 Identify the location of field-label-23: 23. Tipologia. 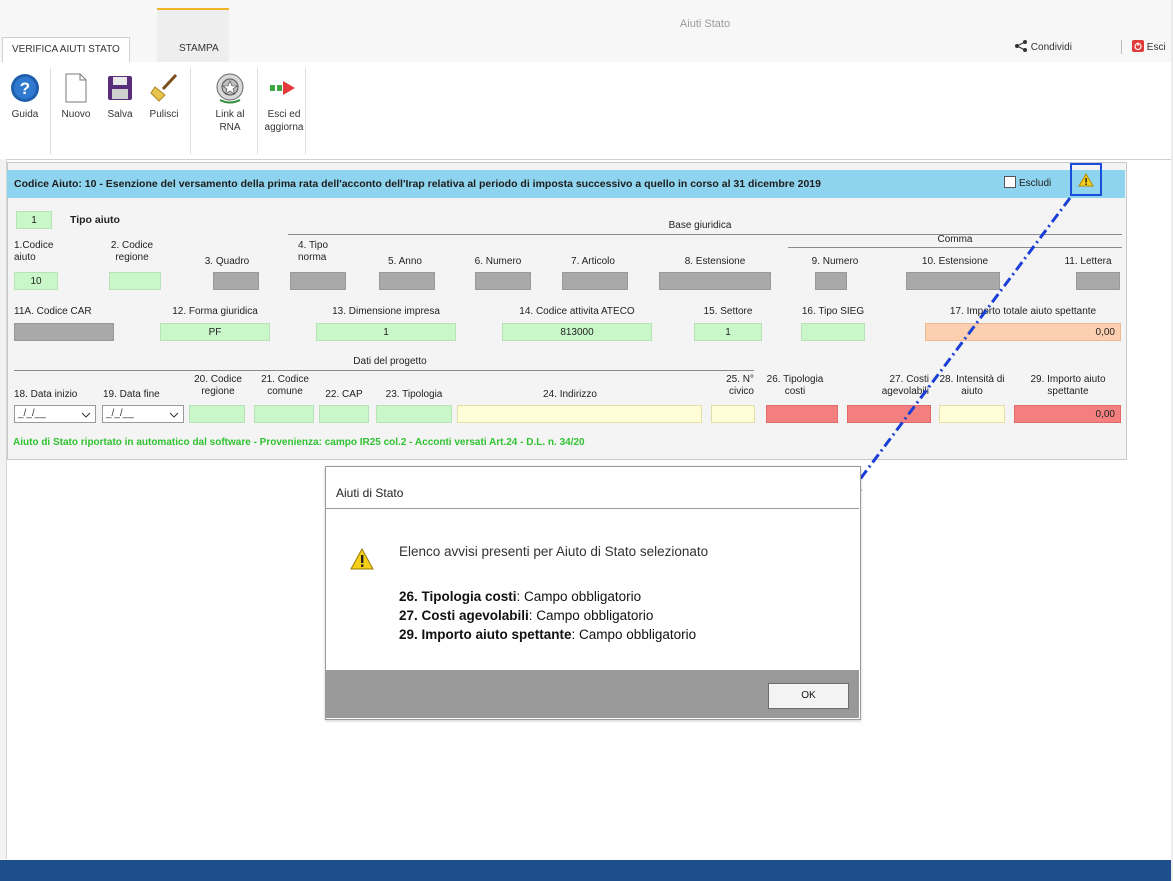
(414, 394).